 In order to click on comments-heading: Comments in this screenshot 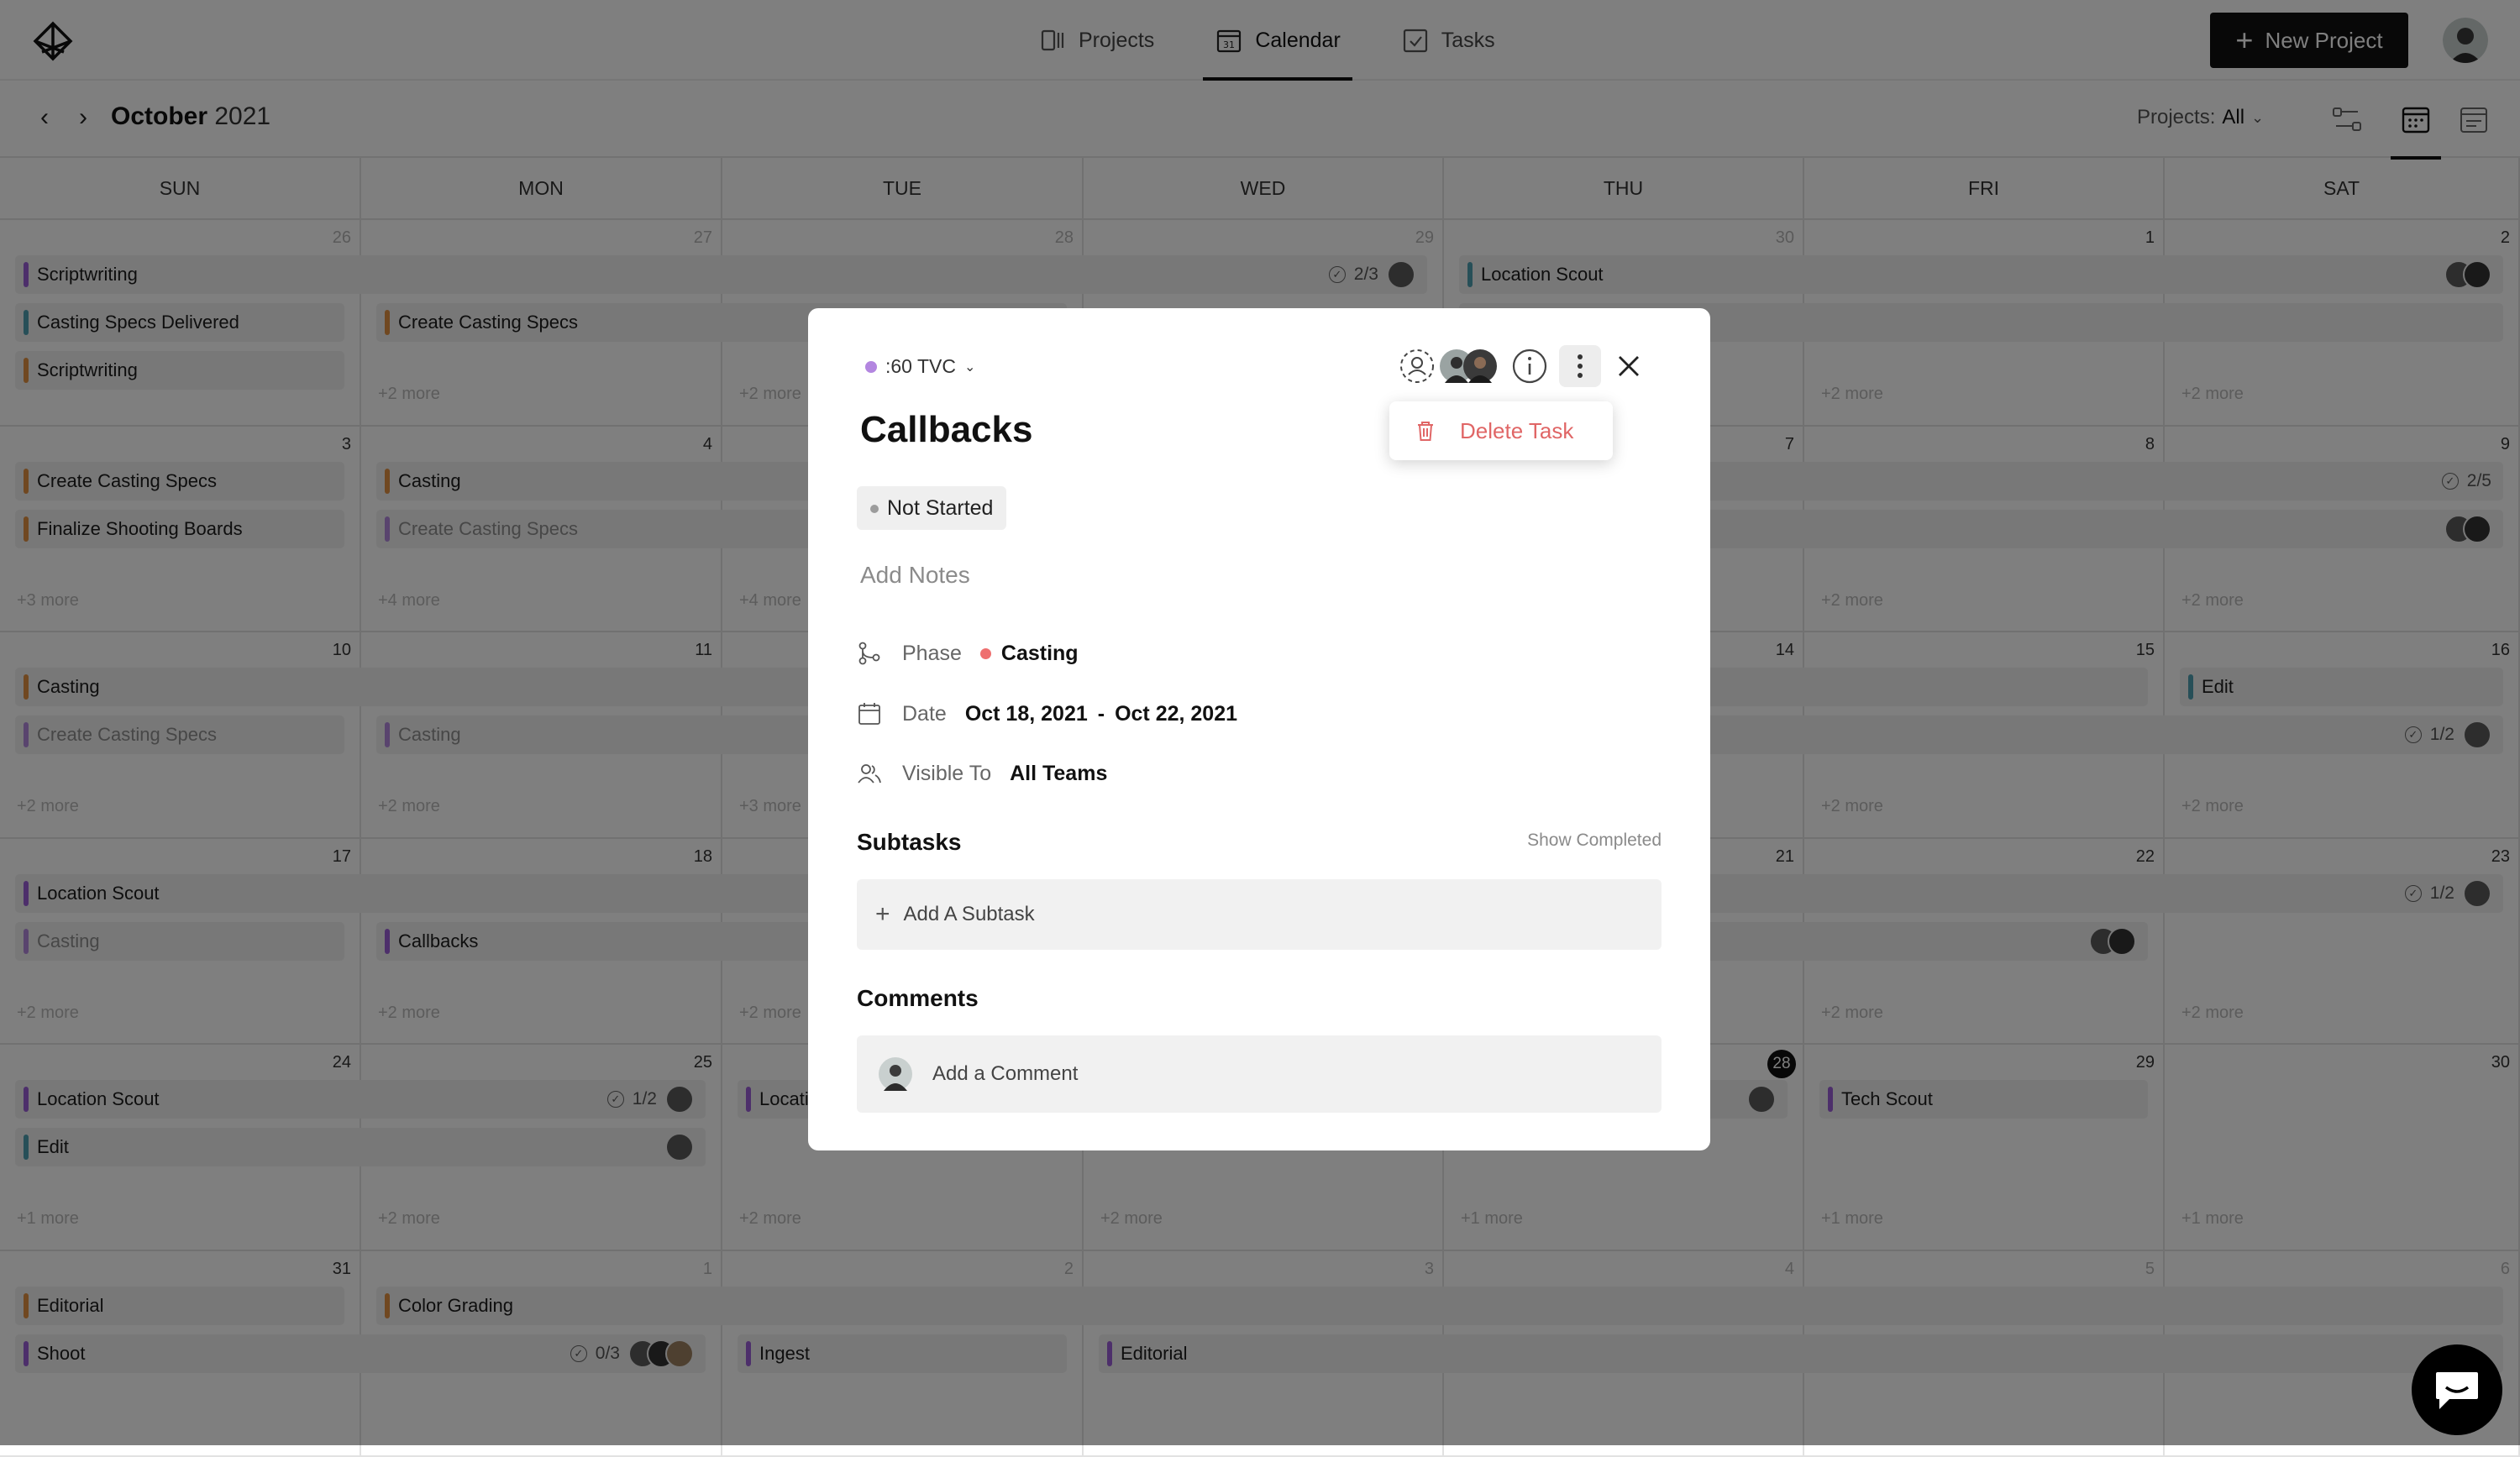, I will do `click(918, 998)`.